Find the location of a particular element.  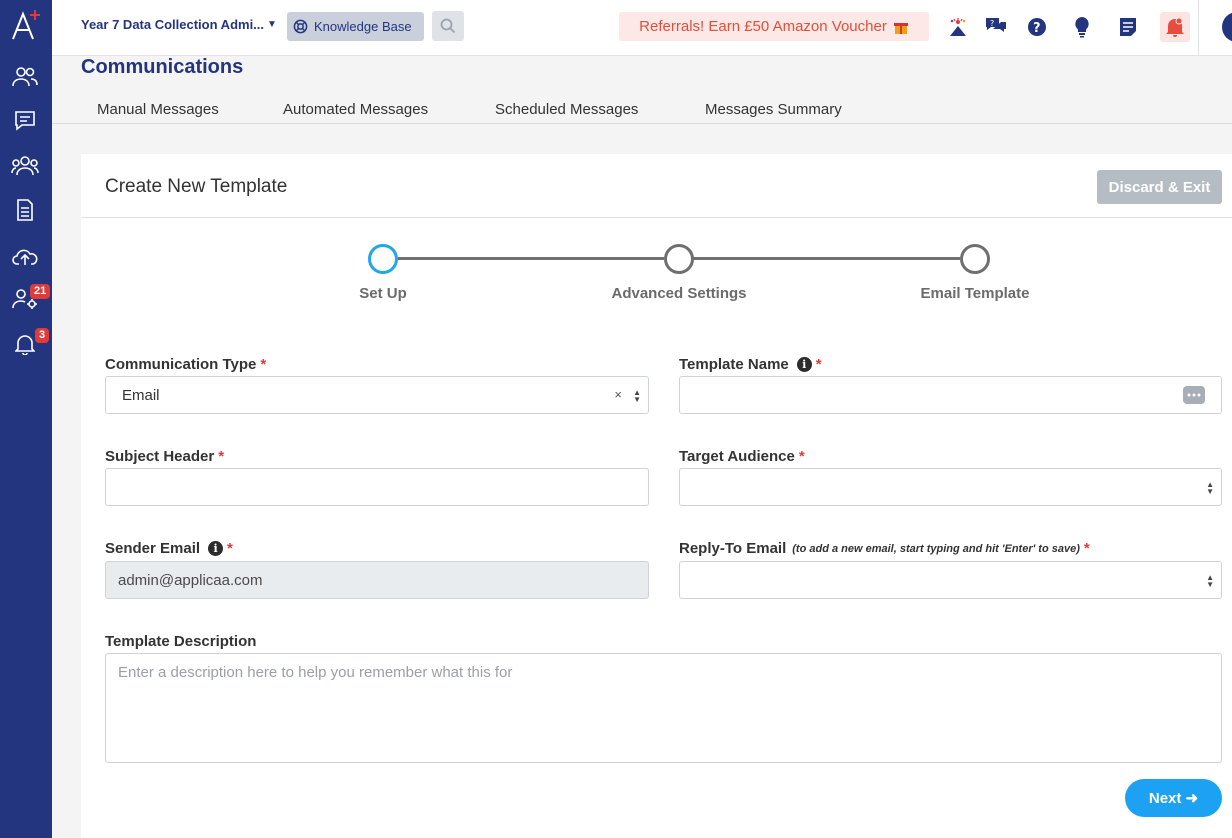

template-description-label: Template Description is located at coordinates (180, 641).